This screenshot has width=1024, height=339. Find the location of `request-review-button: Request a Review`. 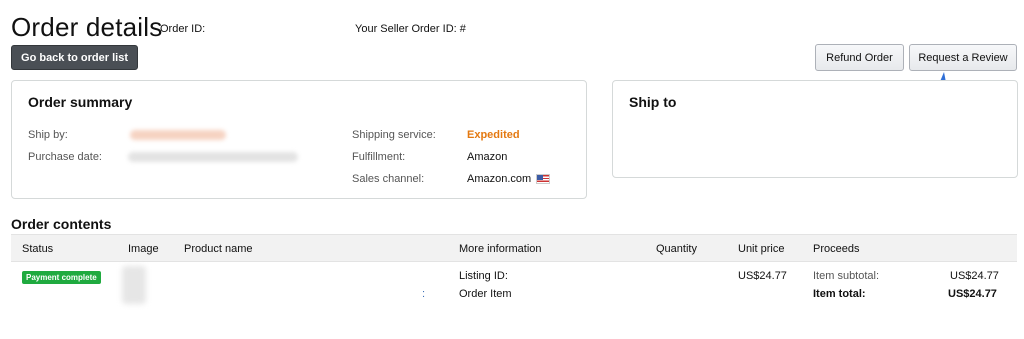

request-review-button: Request a Review is located at coordinates (963, 57).